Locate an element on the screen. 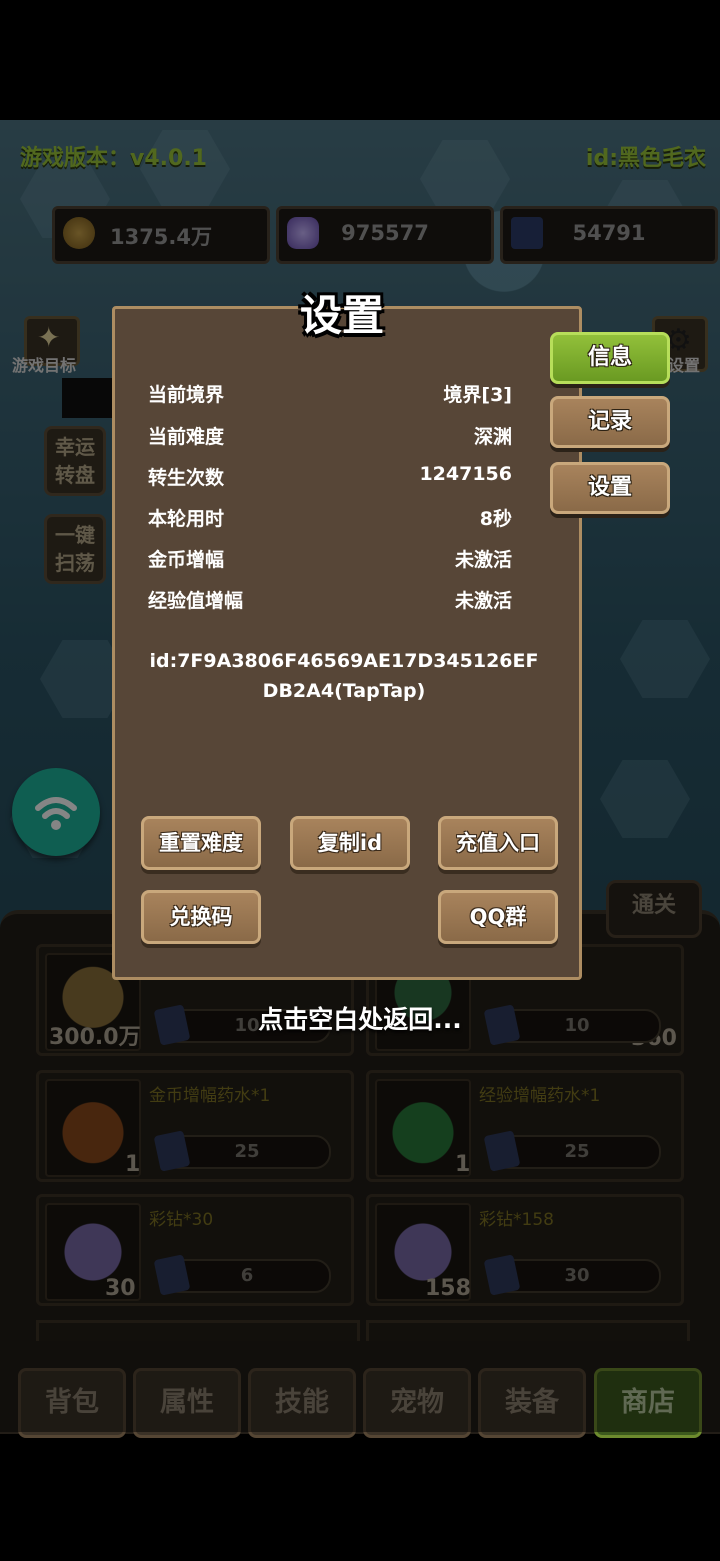 Image resolution: width=720 pixels, height=1561 pixels. rebirth-count-label: 转生次数 is located at coordinates (186, 478).